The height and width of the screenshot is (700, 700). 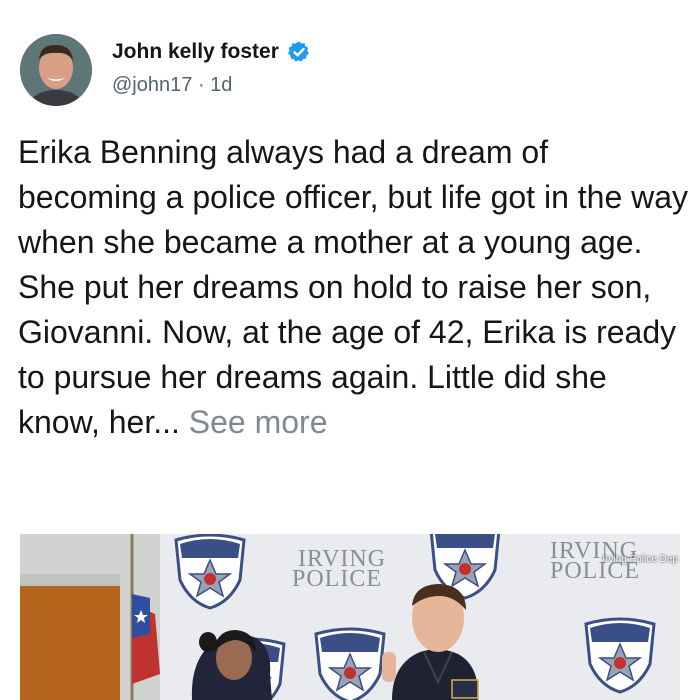 What do you see at coordinates (640, 559) in the screenshot?
I see `photo-credit: Irving Police Dep` at bounding box center [640, 559].